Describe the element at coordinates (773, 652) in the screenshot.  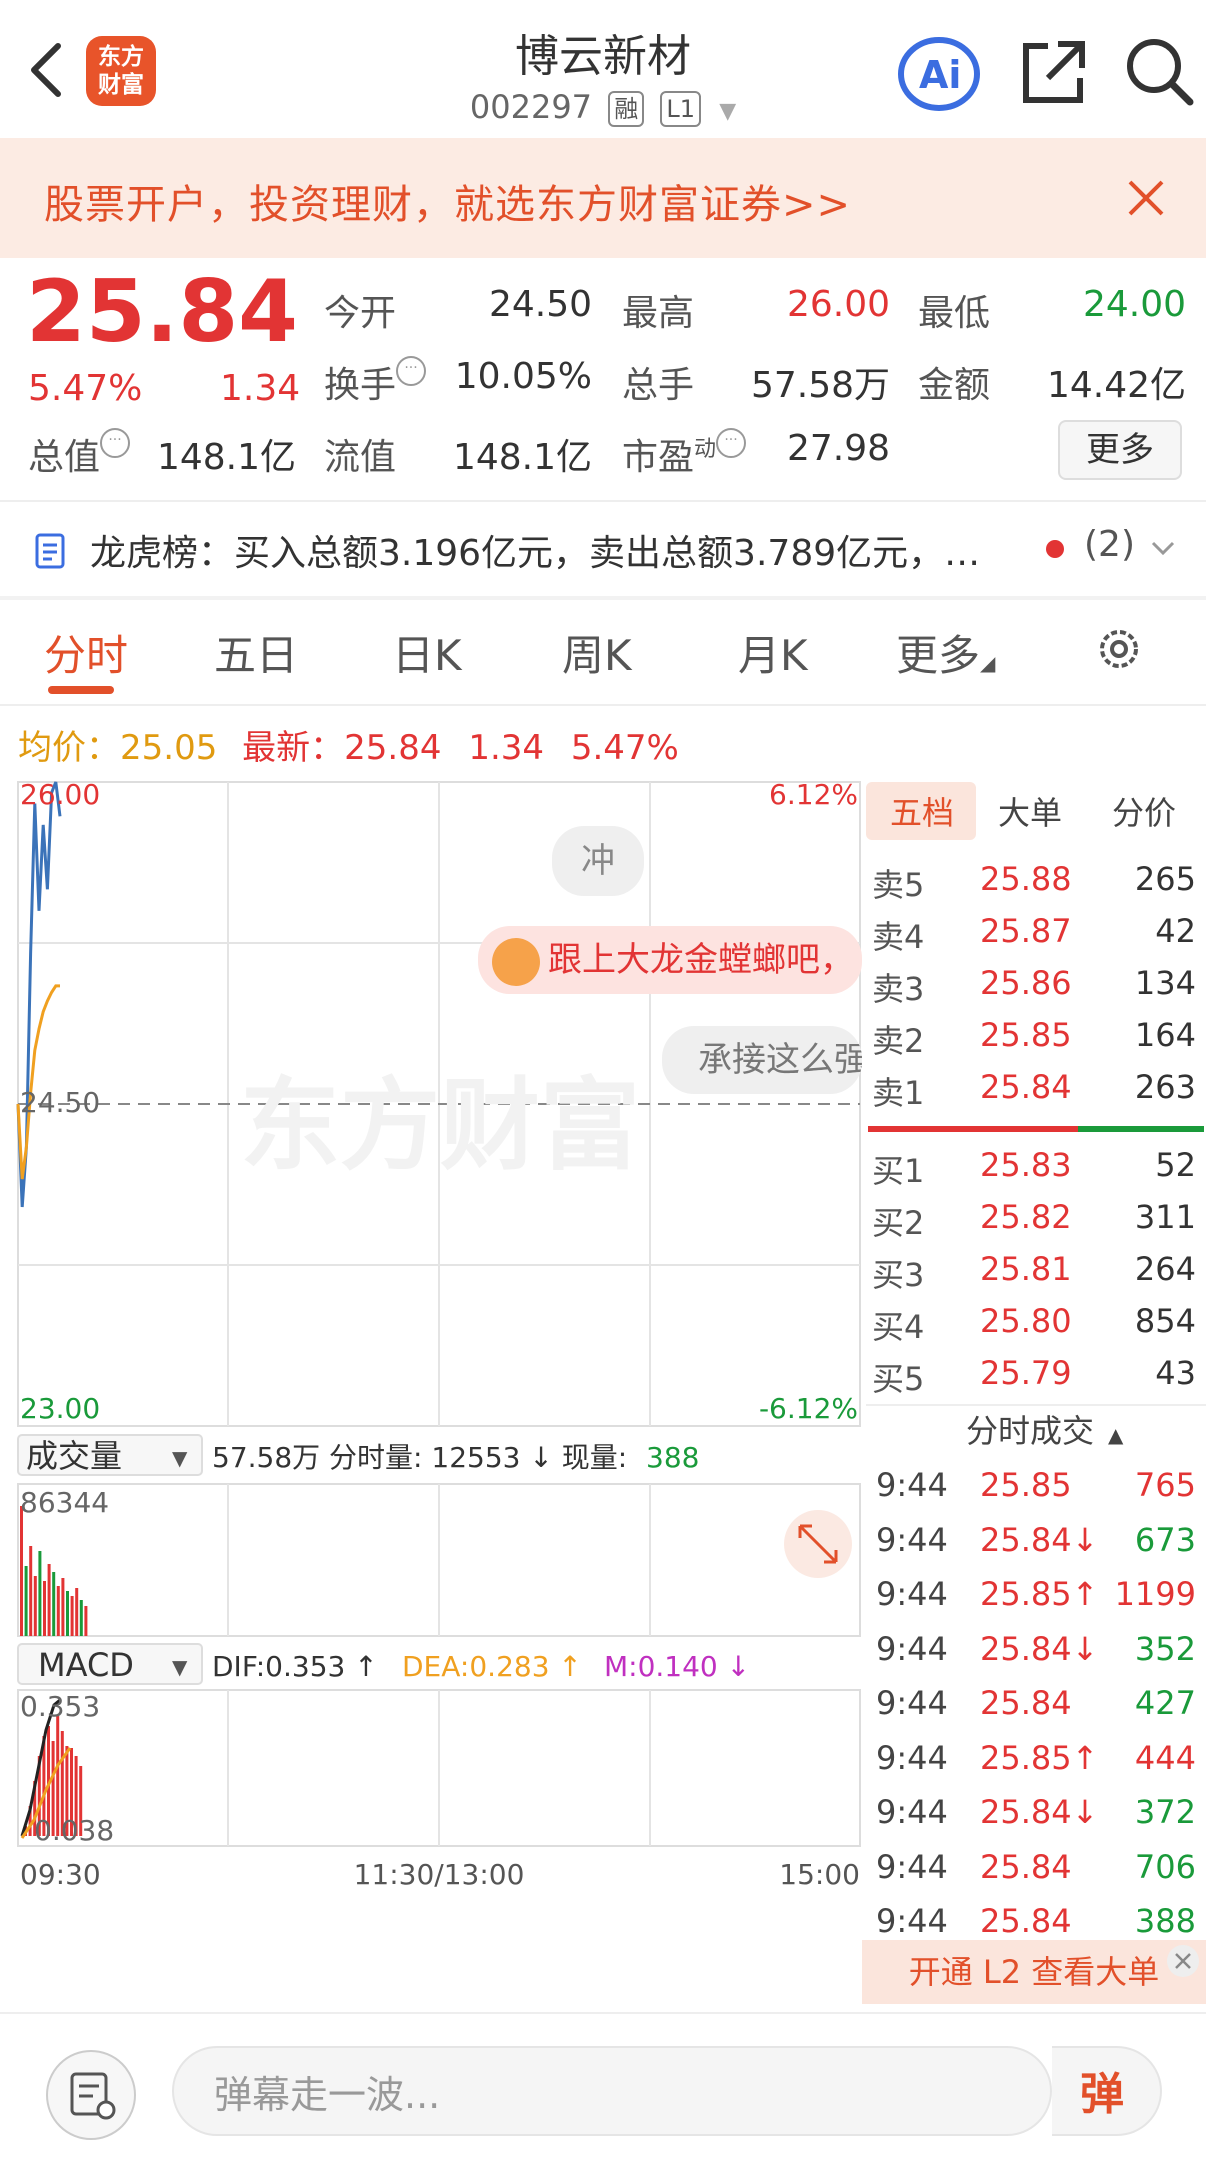
I see `tab-monthly-k: 月K` at that location.